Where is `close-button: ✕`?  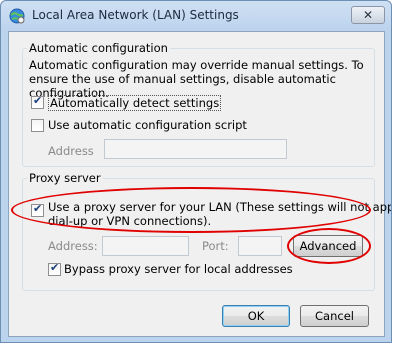
close-button: ✕ is located at coordinates (368, 15).